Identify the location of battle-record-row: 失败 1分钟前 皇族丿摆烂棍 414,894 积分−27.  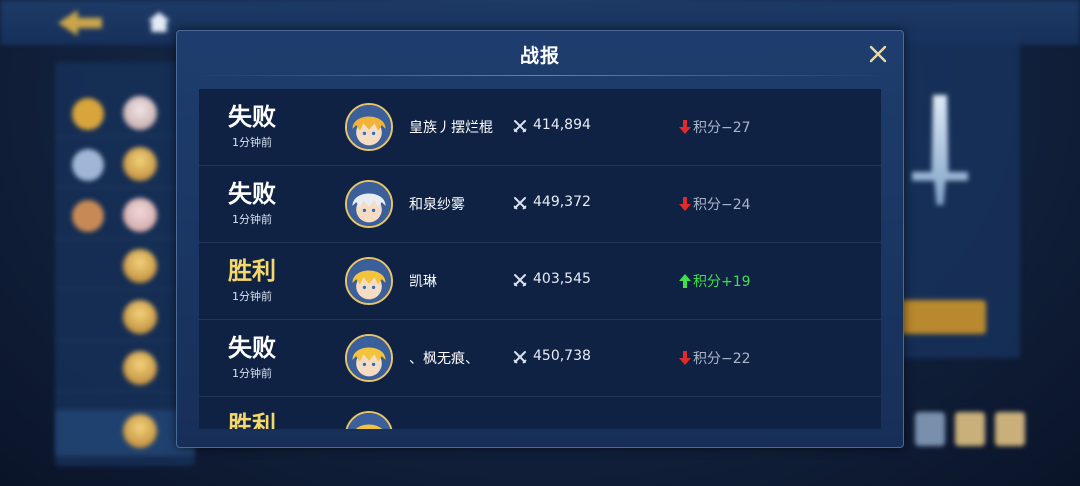
(540, 127).